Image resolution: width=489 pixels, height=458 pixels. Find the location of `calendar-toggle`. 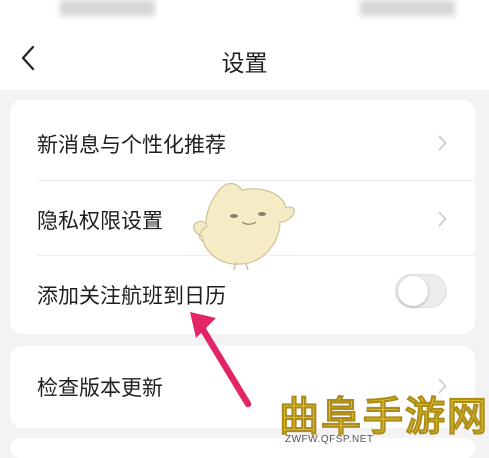

calendar-toggle is located at coordinates (421, 291).